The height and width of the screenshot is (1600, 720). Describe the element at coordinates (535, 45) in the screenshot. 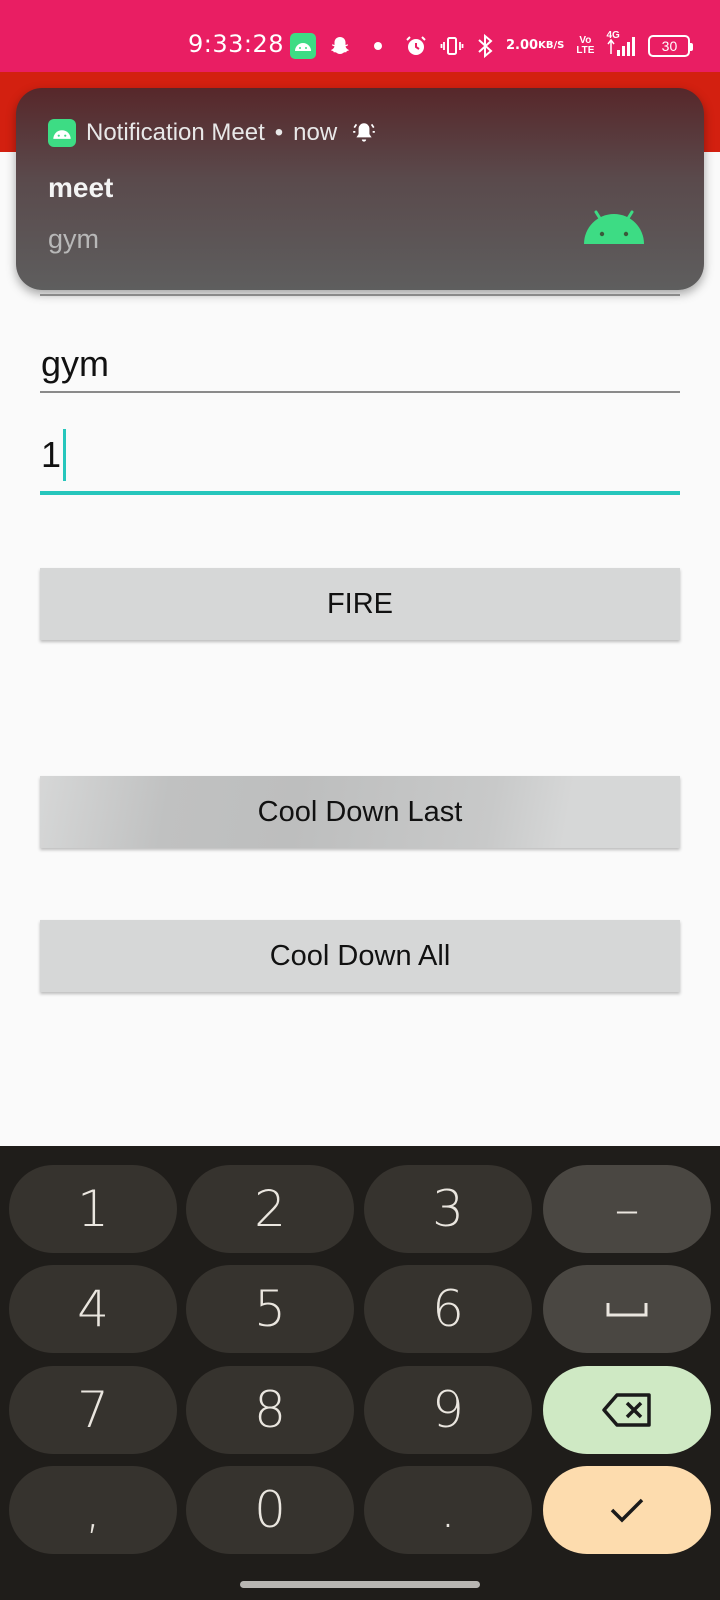

I see `net-speed: 2.00 KB/S` at that location.